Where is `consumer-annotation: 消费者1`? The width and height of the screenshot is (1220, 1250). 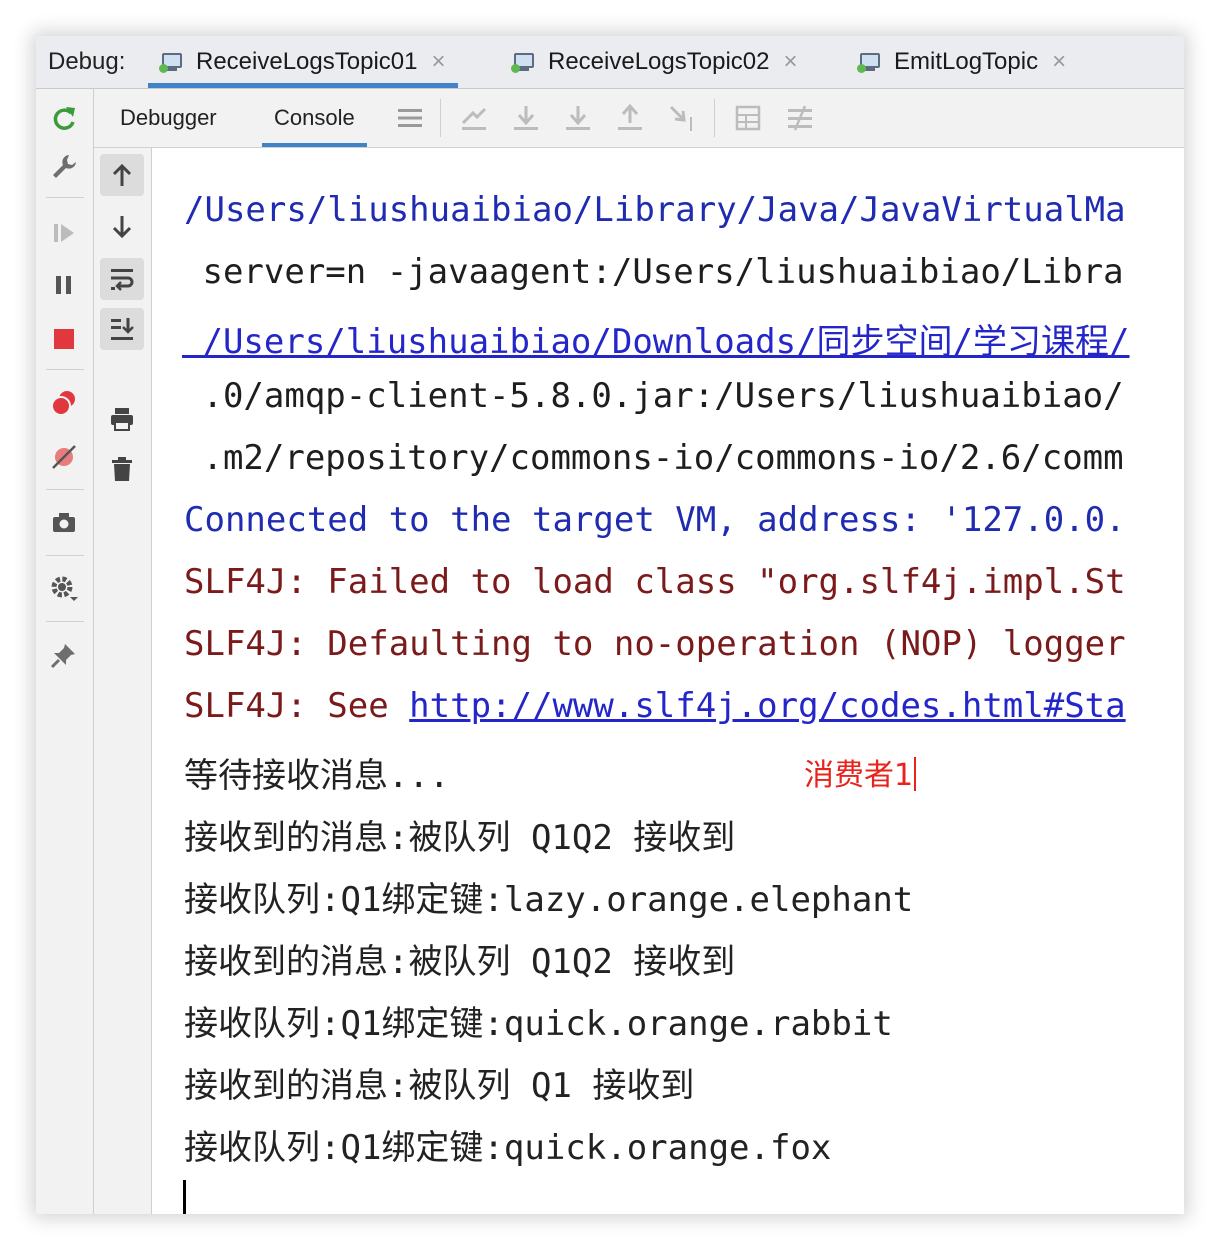 consumer-annotation: 消费者1 is located at coordinates (860, 772).